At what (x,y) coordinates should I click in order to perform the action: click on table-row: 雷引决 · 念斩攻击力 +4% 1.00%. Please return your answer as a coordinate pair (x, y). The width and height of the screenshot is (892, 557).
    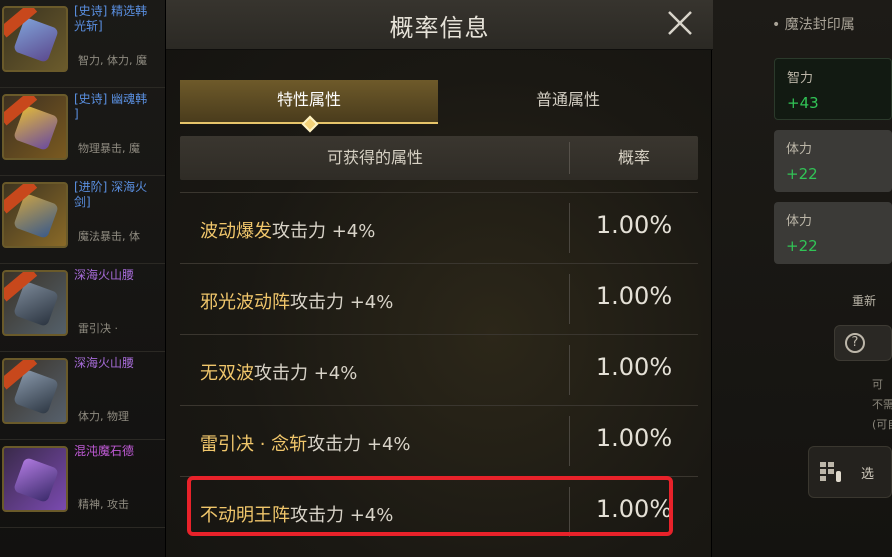
    Looking at the image, I should click on (439, 440).